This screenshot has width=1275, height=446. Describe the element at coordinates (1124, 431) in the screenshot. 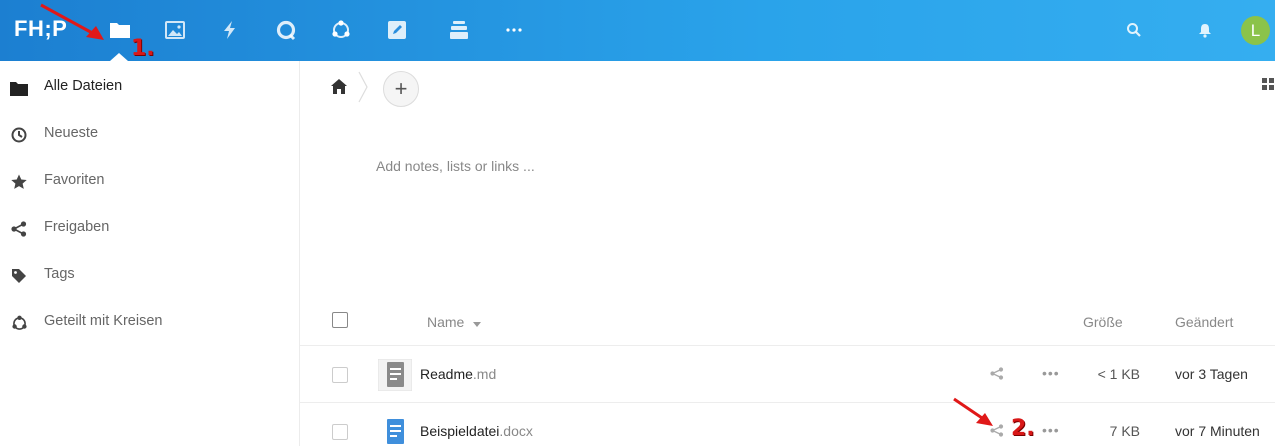

I see `file-size: 7 KB` at that location.